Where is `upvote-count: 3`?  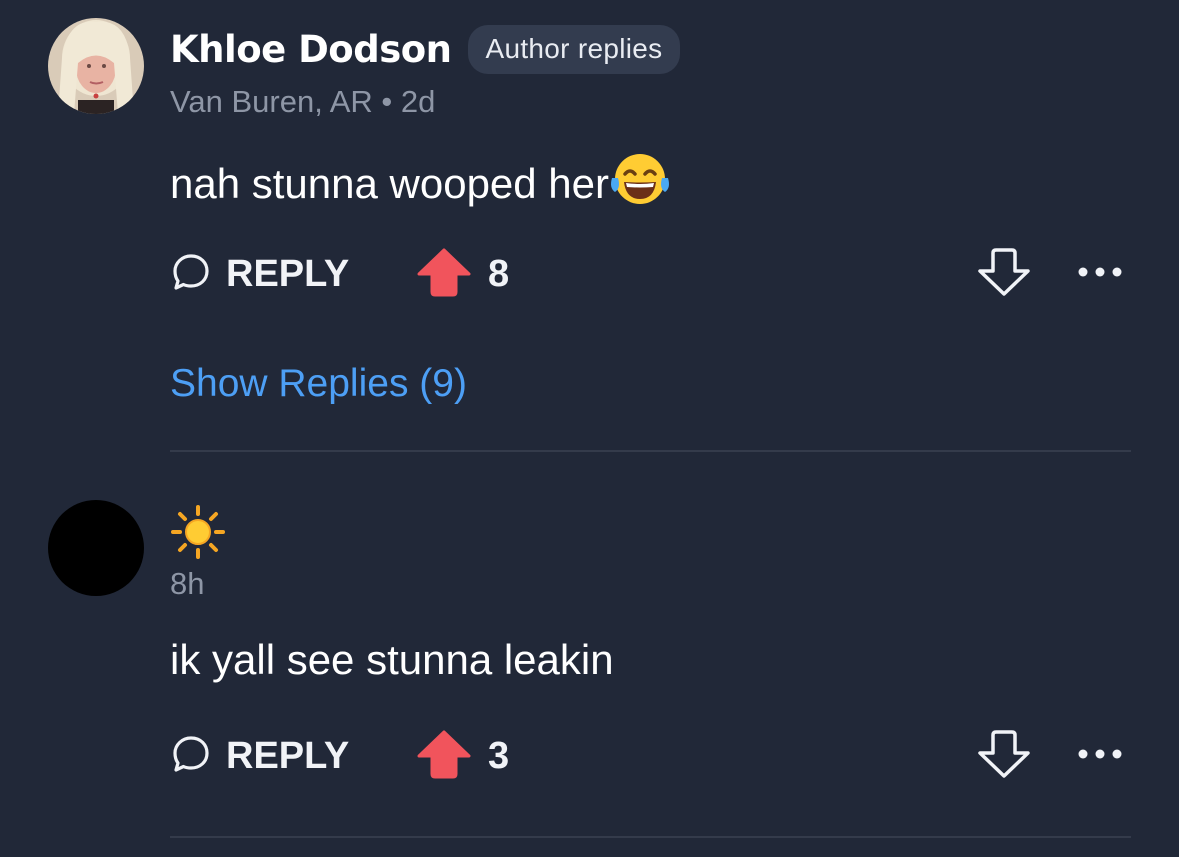 upvote-count: 3 is located at coordinates (499, 755).